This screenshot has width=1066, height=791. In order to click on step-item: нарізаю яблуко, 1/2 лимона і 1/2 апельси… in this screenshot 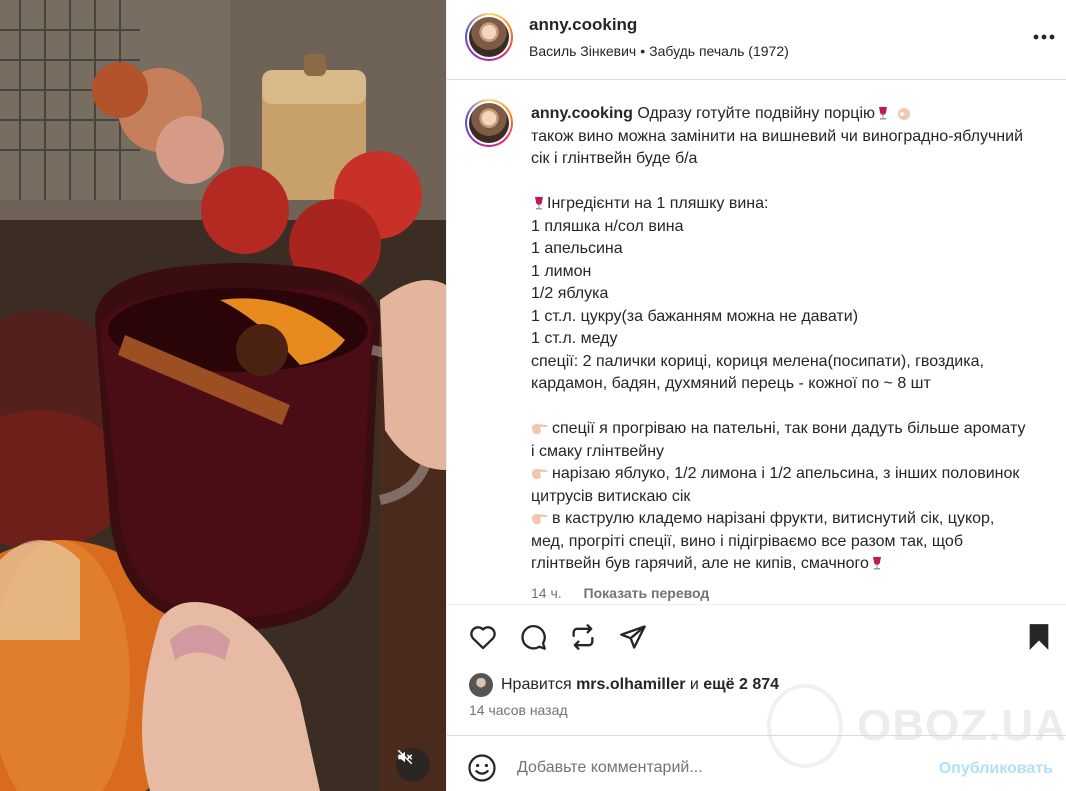, I will do `click(777, 485)`.